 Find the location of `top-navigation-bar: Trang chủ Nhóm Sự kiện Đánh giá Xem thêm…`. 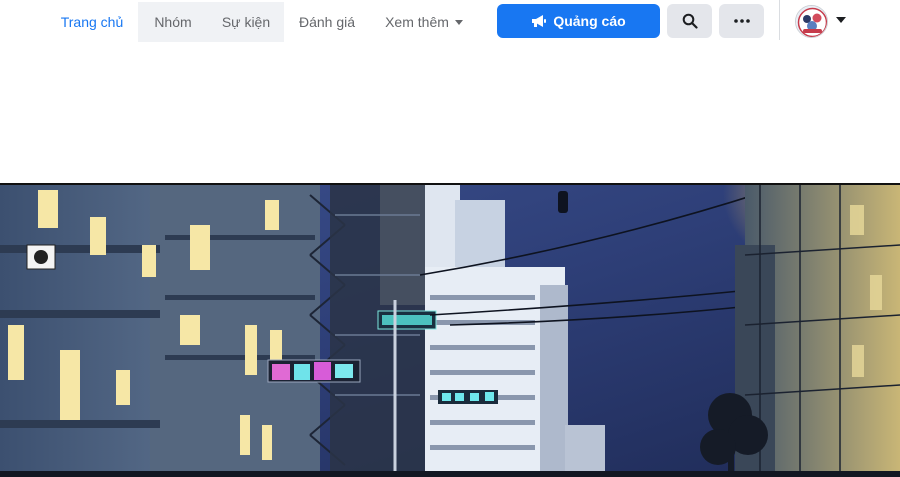

top-navigation-bar: Trang chủ Nhóm Sự kiện Đánh giá Xem thêm… is located at coordinates (450, 22).